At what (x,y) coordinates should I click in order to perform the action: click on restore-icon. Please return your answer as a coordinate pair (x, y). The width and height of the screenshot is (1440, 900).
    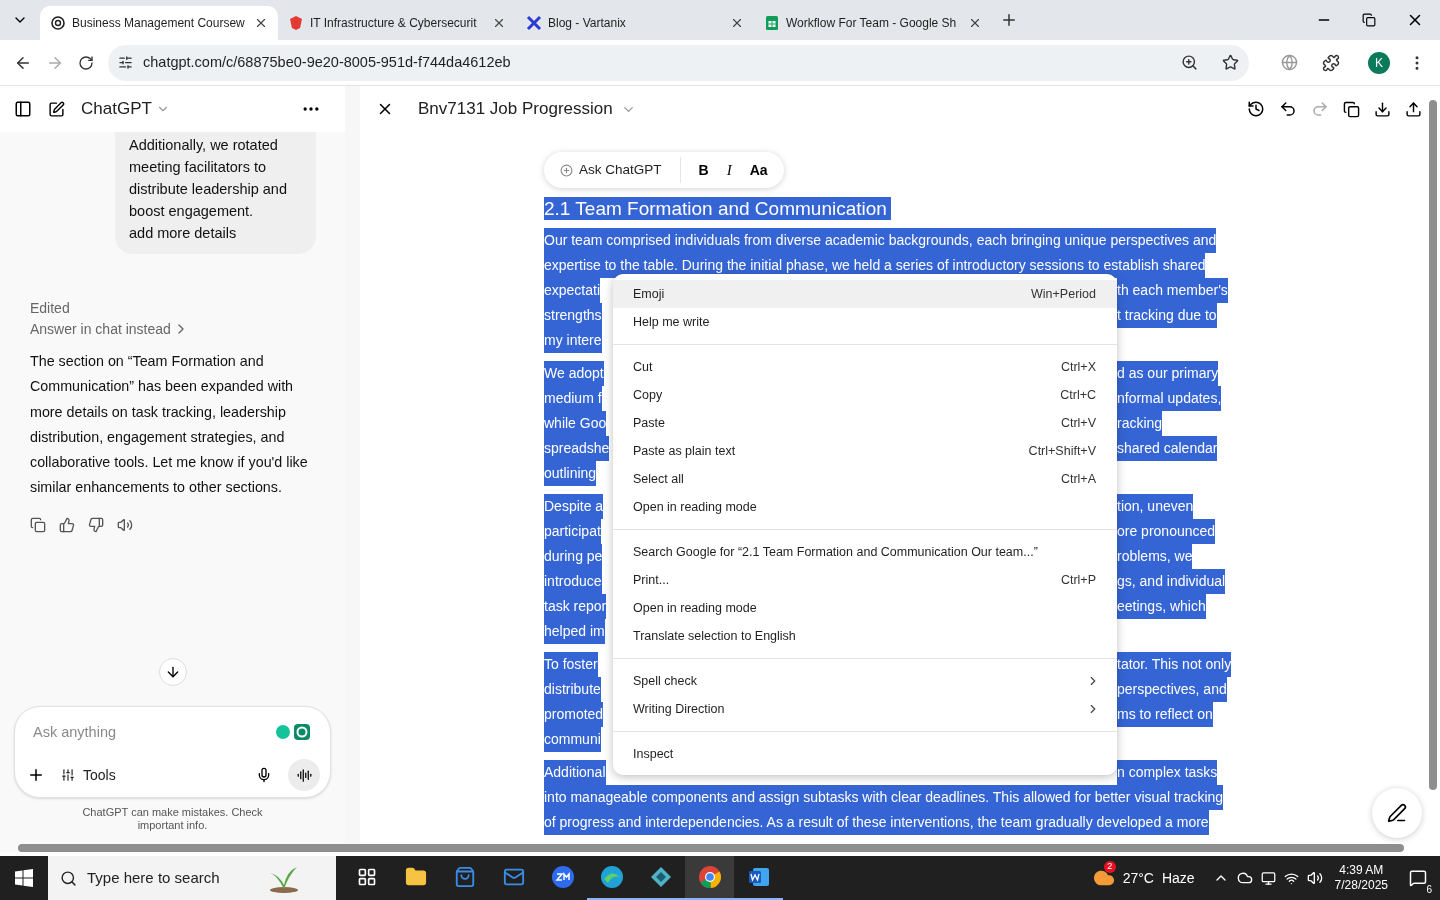
    Looking at the image, I should click on (1369, 20).